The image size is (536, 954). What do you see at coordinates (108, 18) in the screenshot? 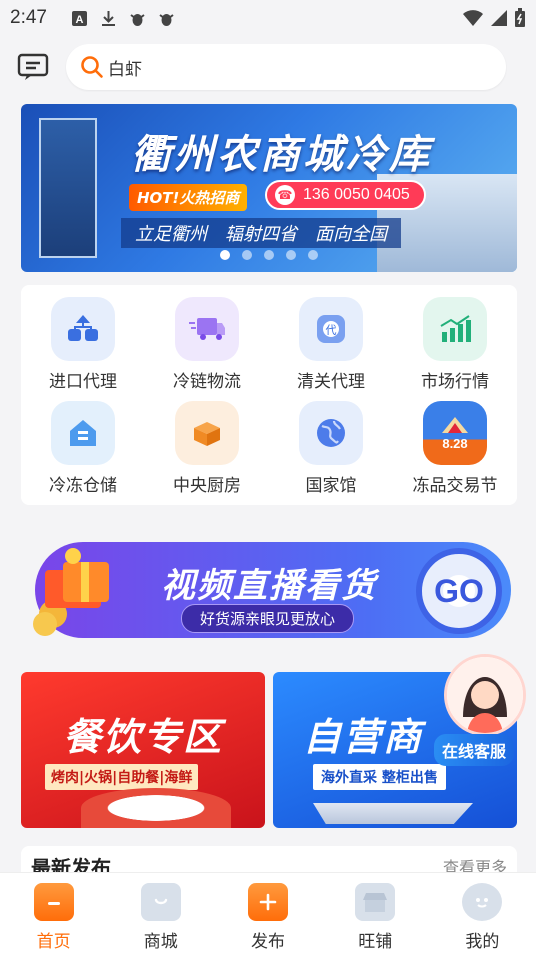
I see `download-icon` at bounding box center [108, 18].